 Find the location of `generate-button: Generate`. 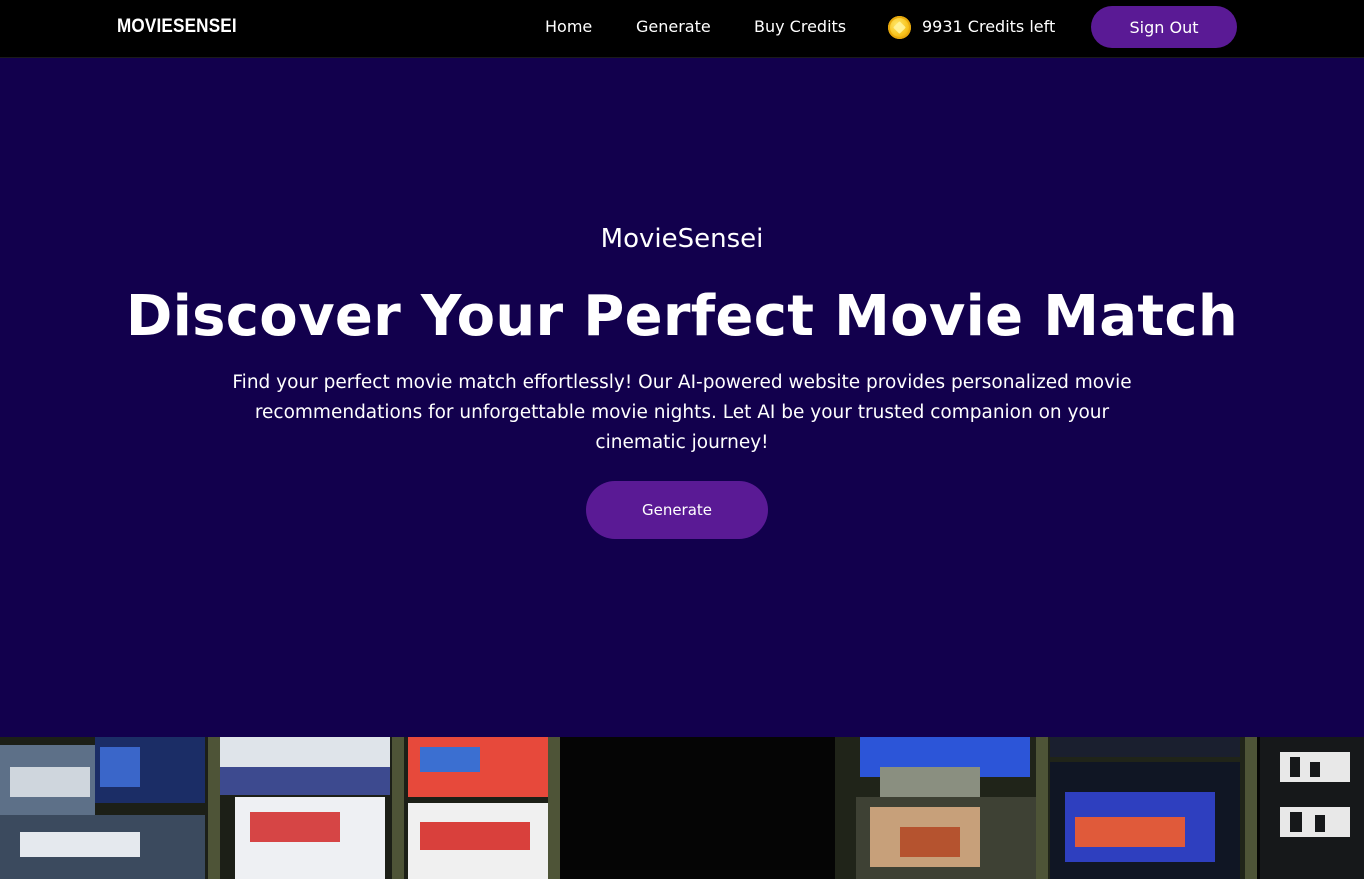

generate-button: Generate is located at coordinates (677, 510).